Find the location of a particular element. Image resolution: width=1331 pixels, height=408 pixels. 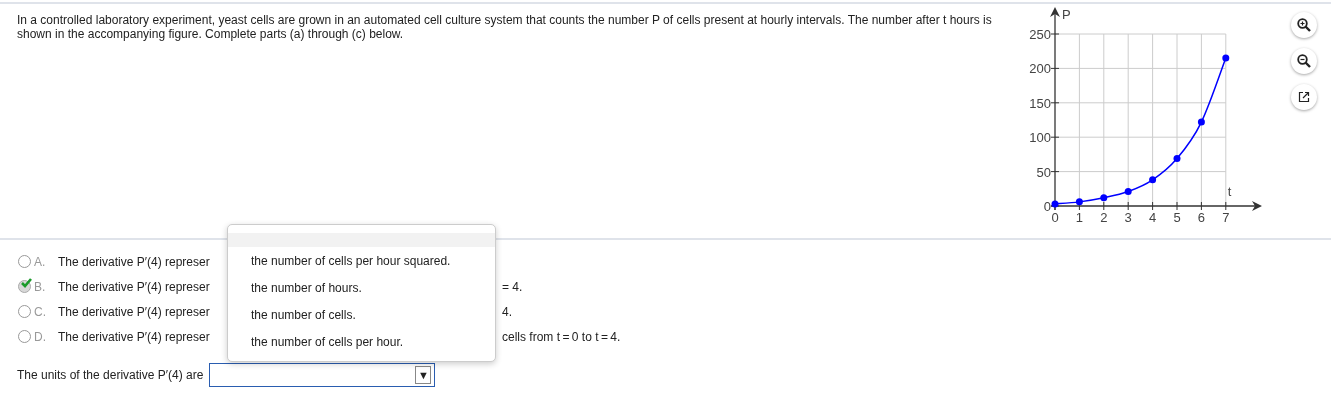

y-tick-label: 0 is located at coordinates (1047, 206).